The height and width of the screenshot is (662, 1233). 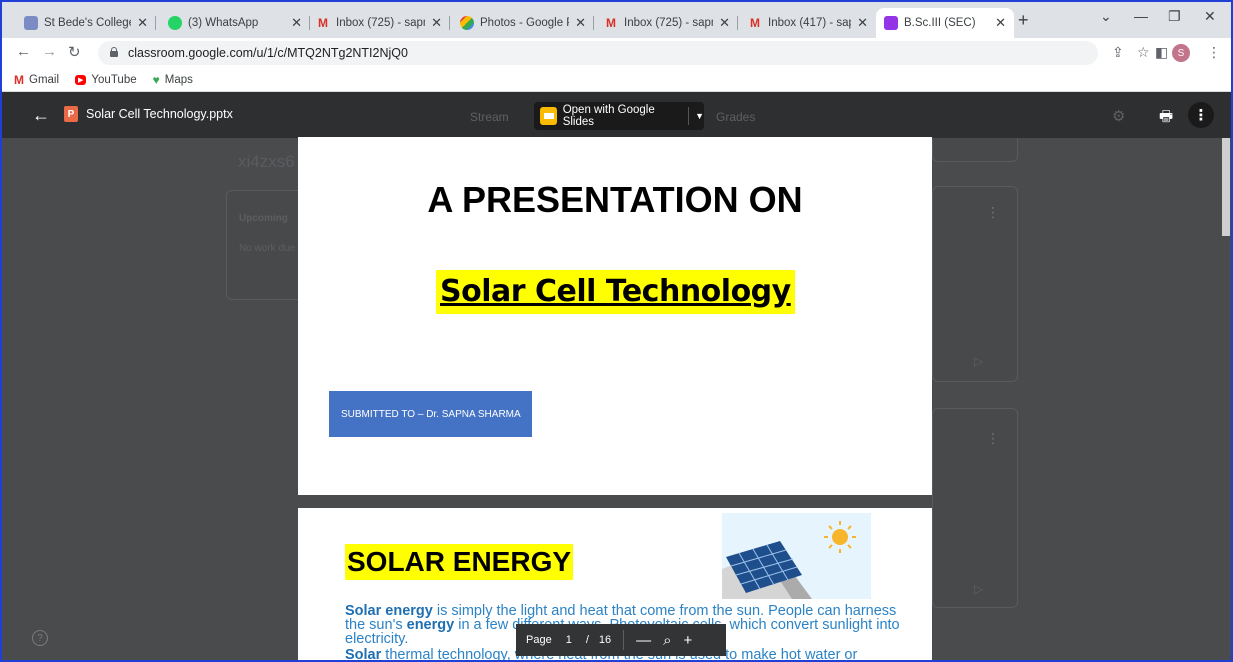 I want to click on chevron-down-icon: ▼, so click(x=699, y=116).